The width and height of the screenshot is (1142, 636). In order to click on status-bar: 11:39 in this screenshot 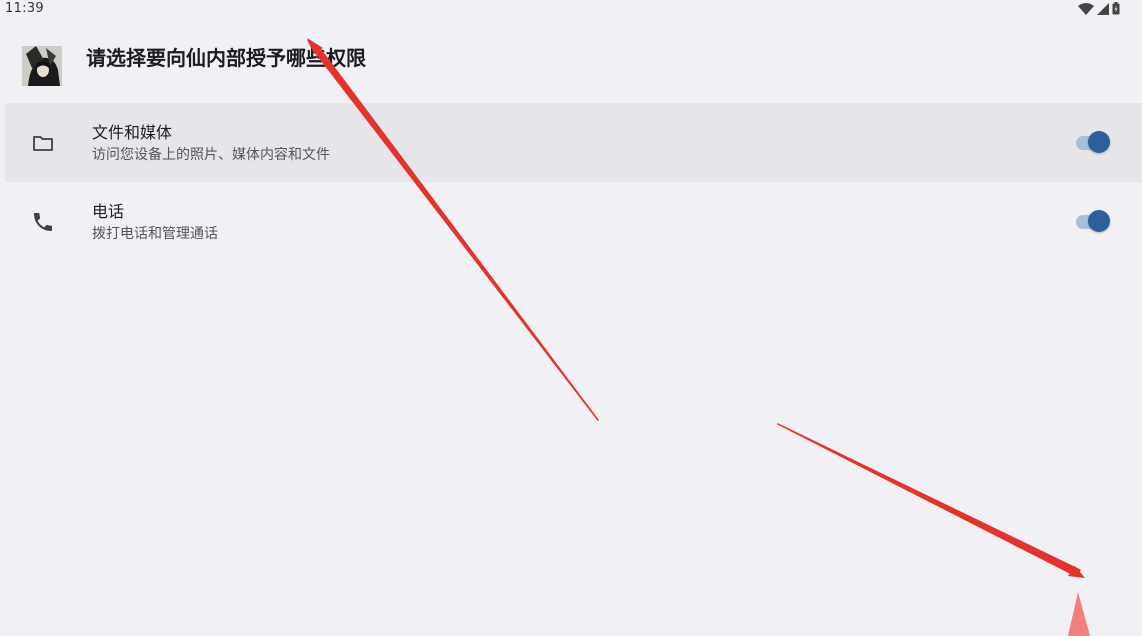, I will do `click(571, 10)`.